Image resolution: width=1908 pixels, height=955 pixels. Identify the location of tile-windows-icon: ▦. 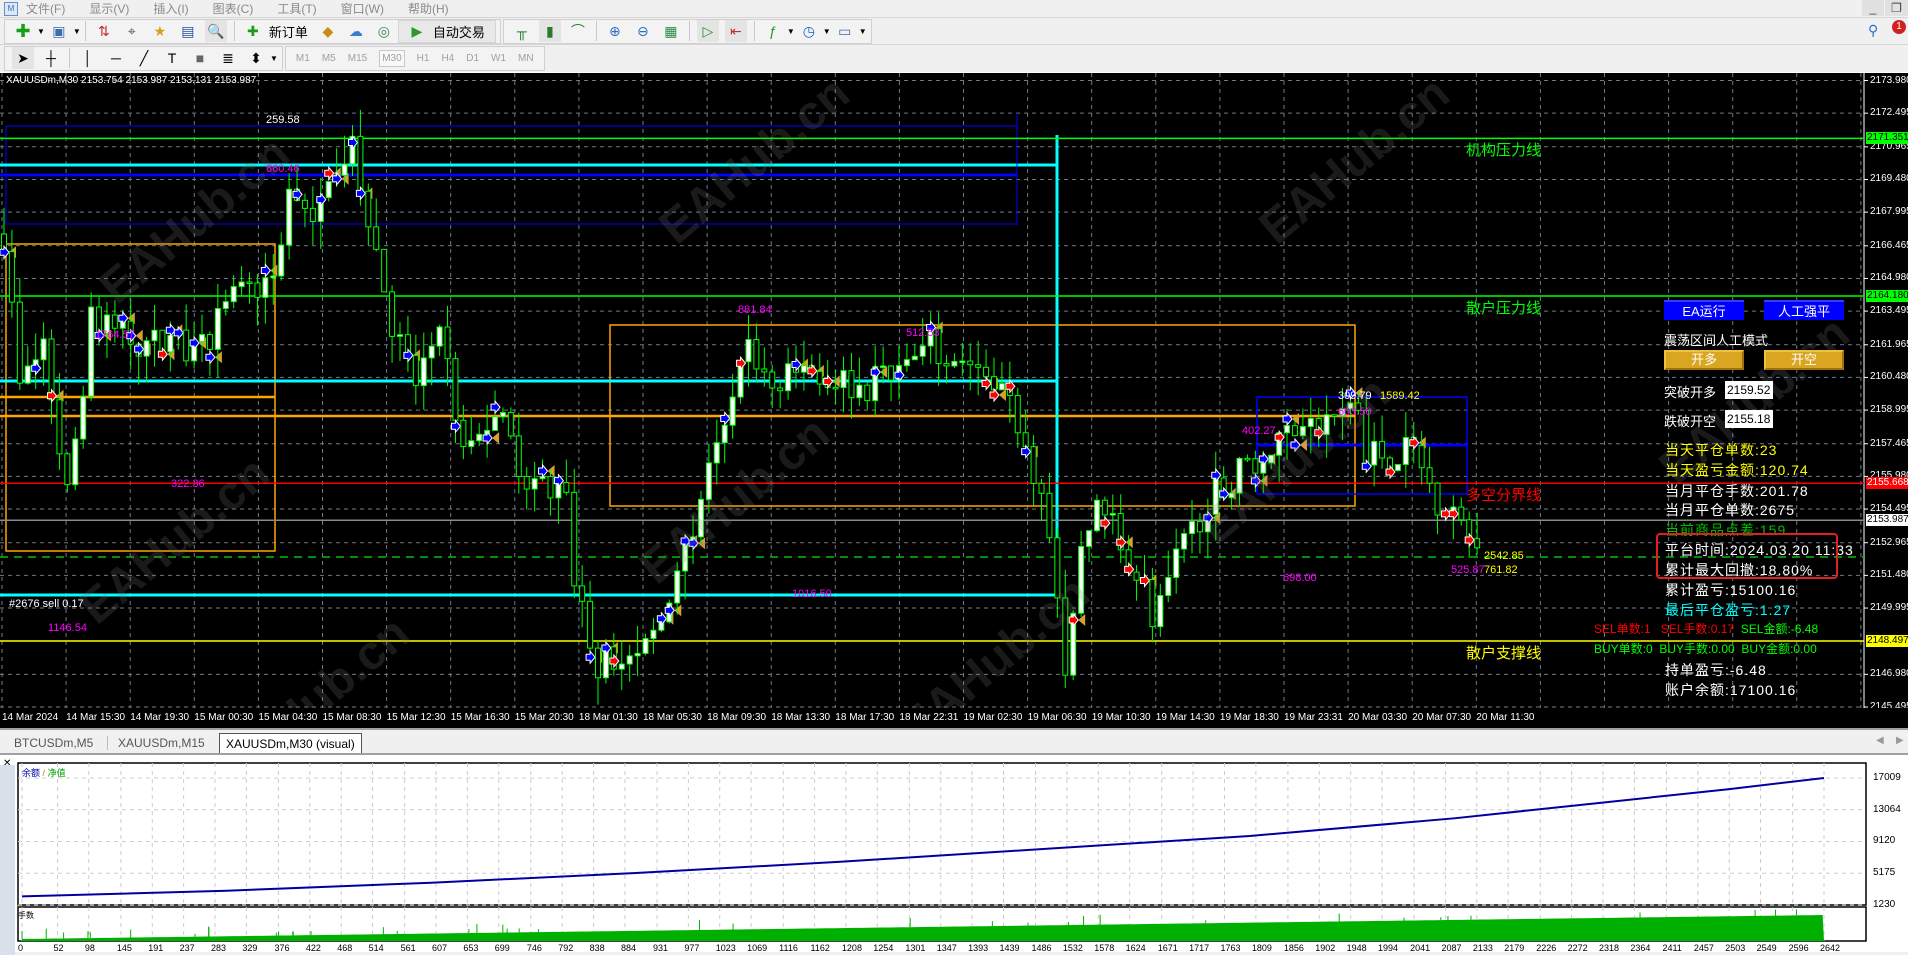
(671, 31).